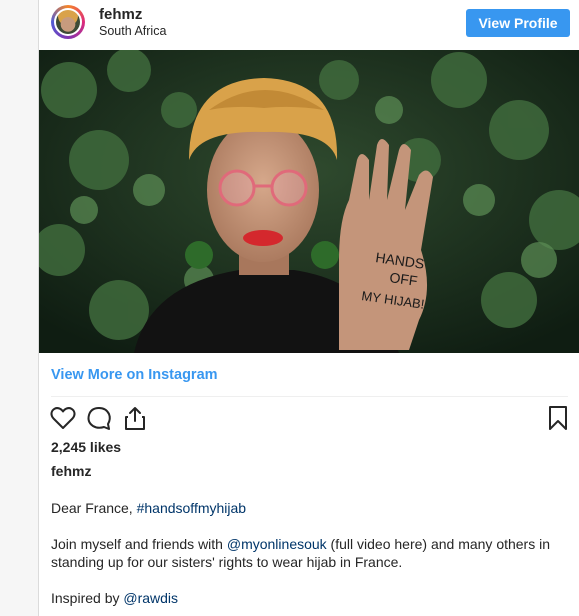 Image resolution: width=579 pixels, height=616 pixels. I want to click on bookmark-icon, so click(558, 418).